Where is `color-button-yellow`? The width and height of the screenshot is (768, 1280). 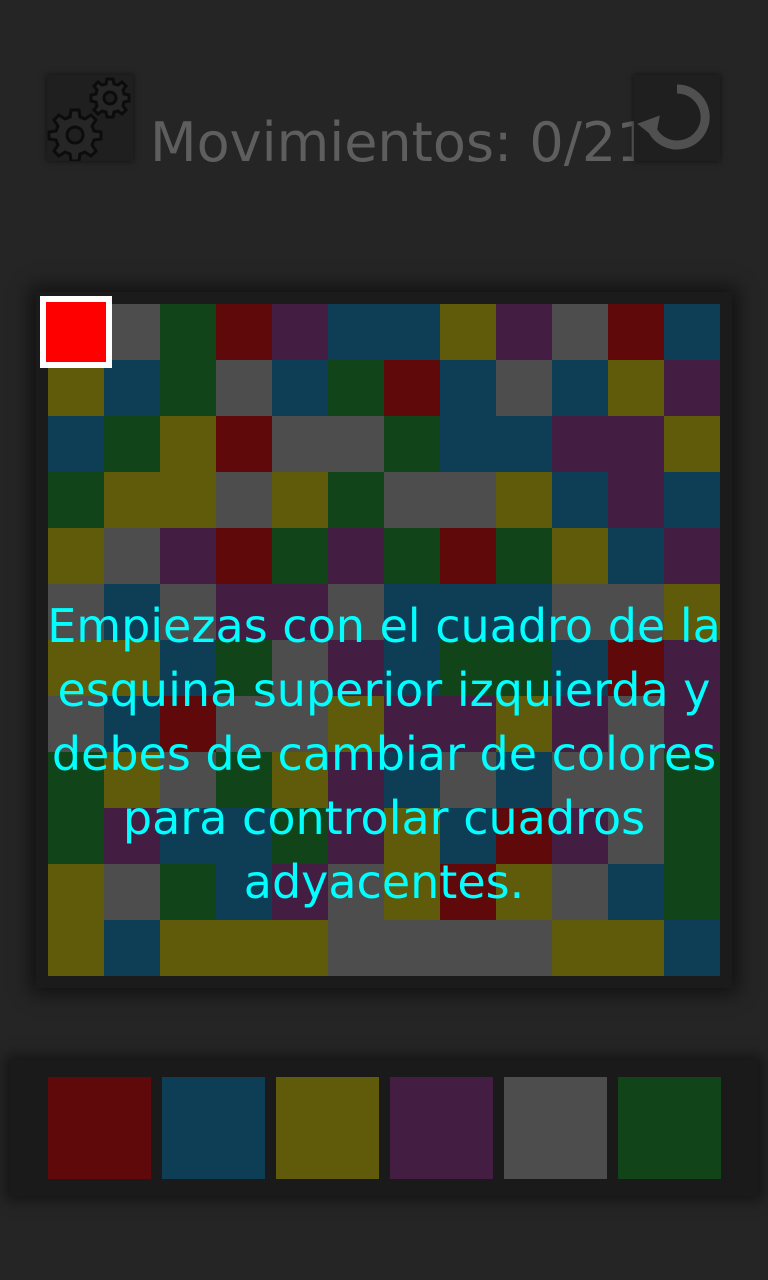
color-button-yellow is located at coordinates (327, 1128).